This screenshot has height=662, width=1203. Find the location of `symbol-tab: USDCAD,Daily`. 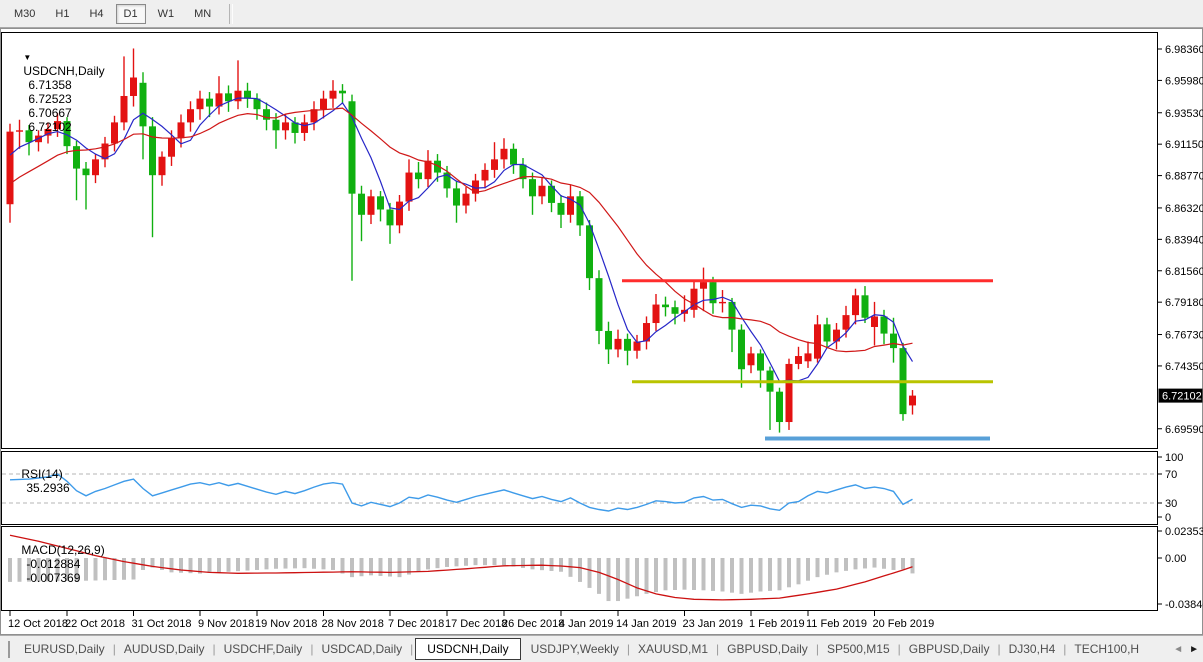

symbol-tab: USDCAD,Daily is located at coordinates (361, 649).